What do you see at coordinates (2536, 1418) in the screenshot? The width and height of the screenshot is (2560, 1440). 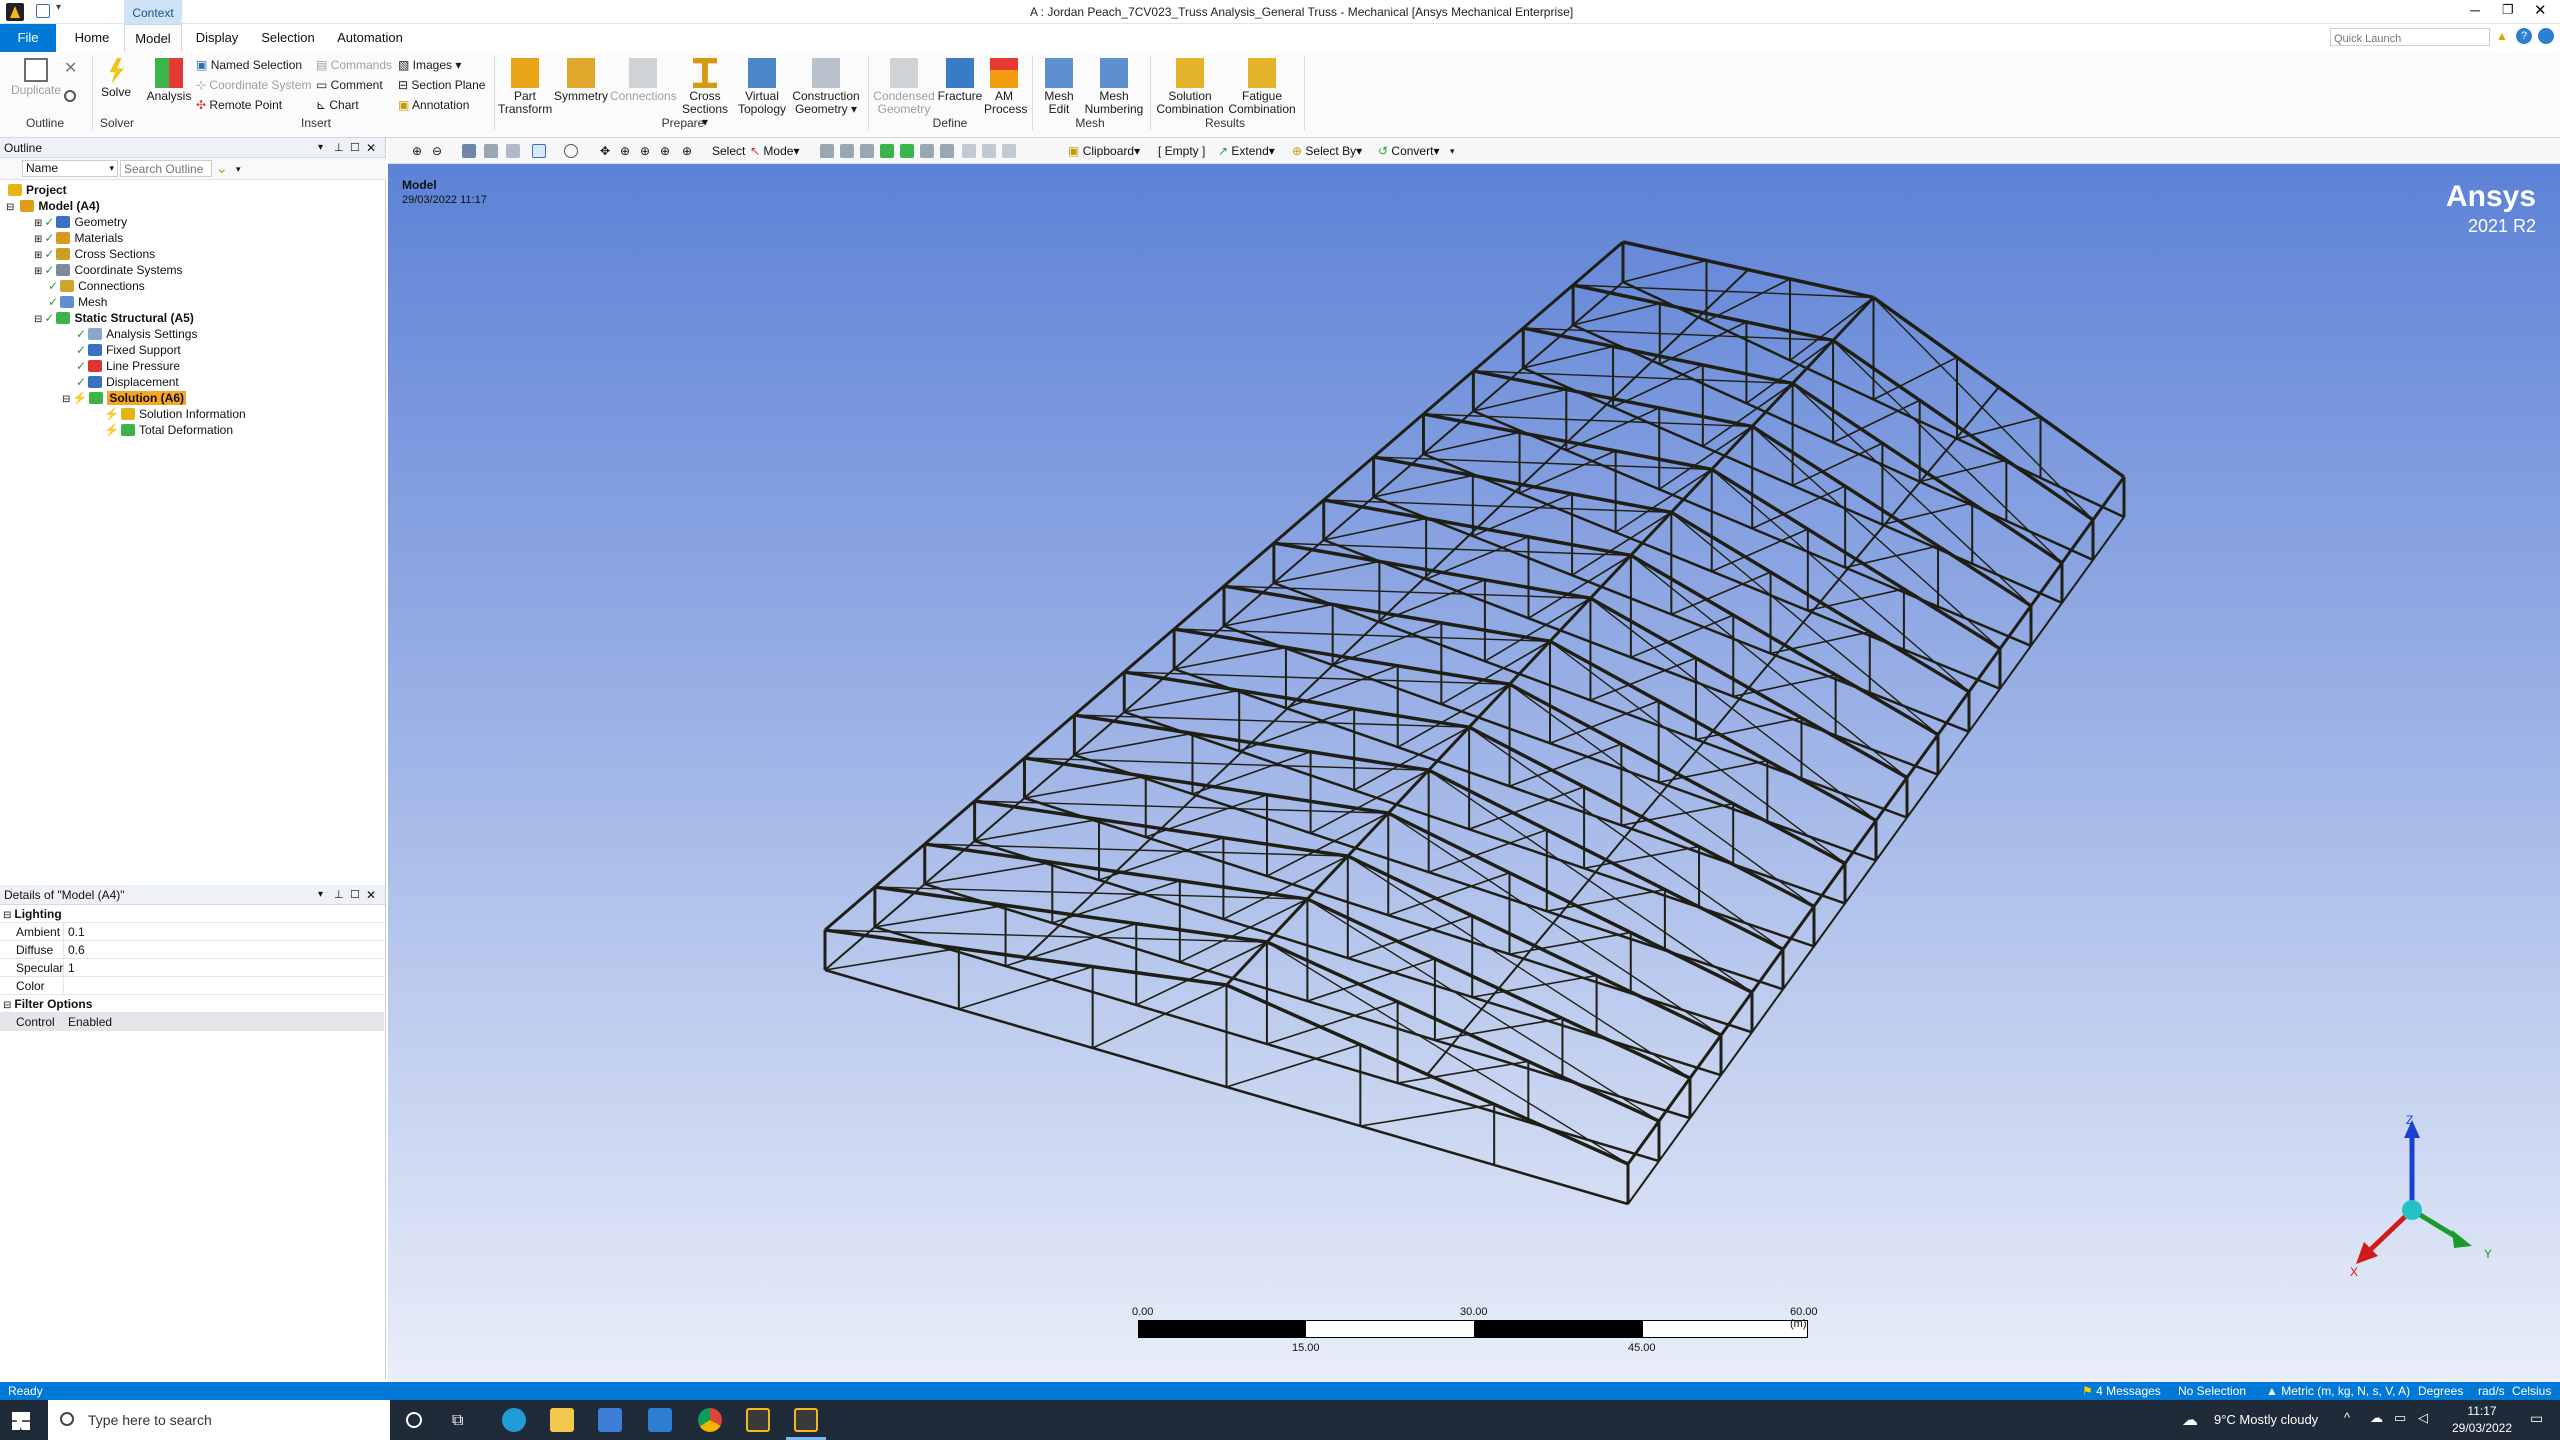 I see `notifications-icon: ▭` at bounding box center [2536, 1418].